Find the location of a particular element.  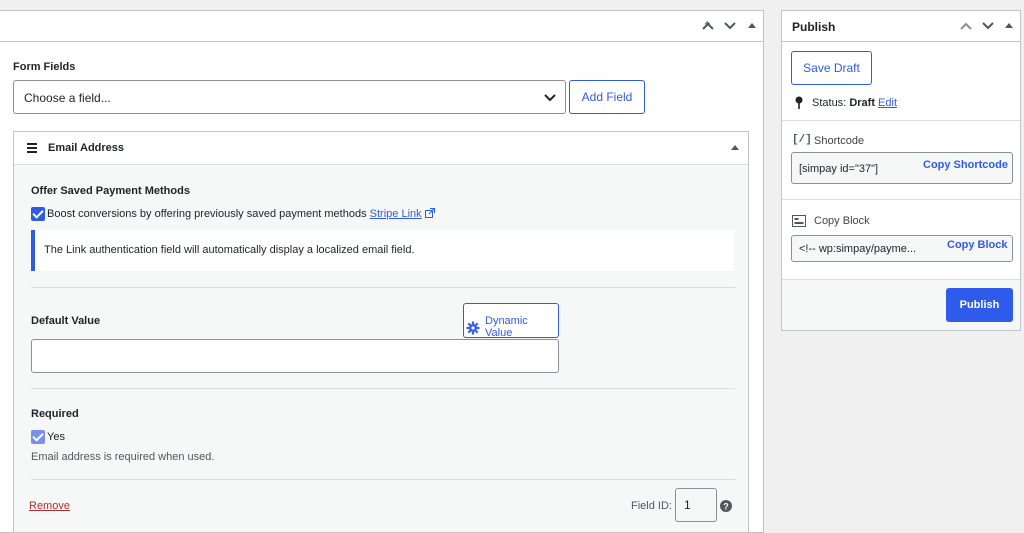

status-line: Status: Draft Edit is located at coordinates (854, 103).